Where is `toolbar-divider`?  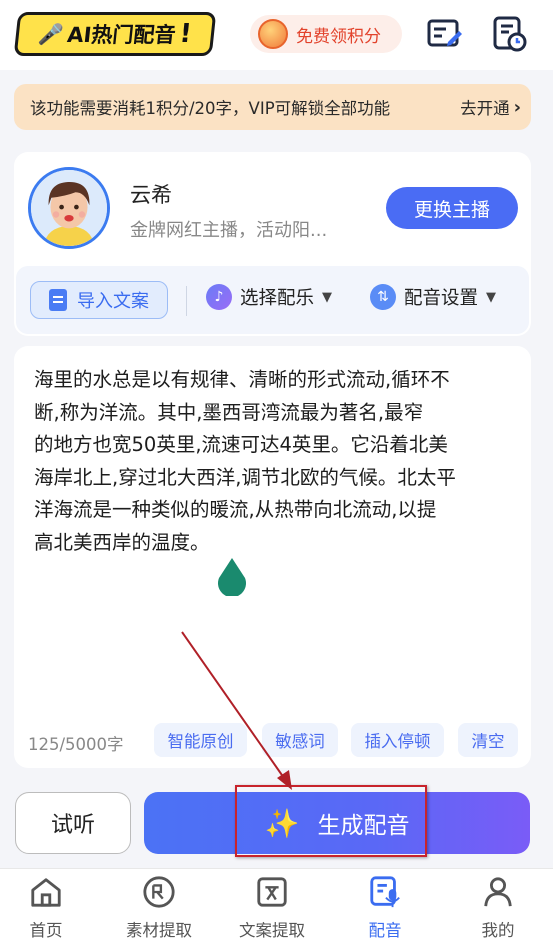
toolbar-divider is located at coordinates (186, 301).